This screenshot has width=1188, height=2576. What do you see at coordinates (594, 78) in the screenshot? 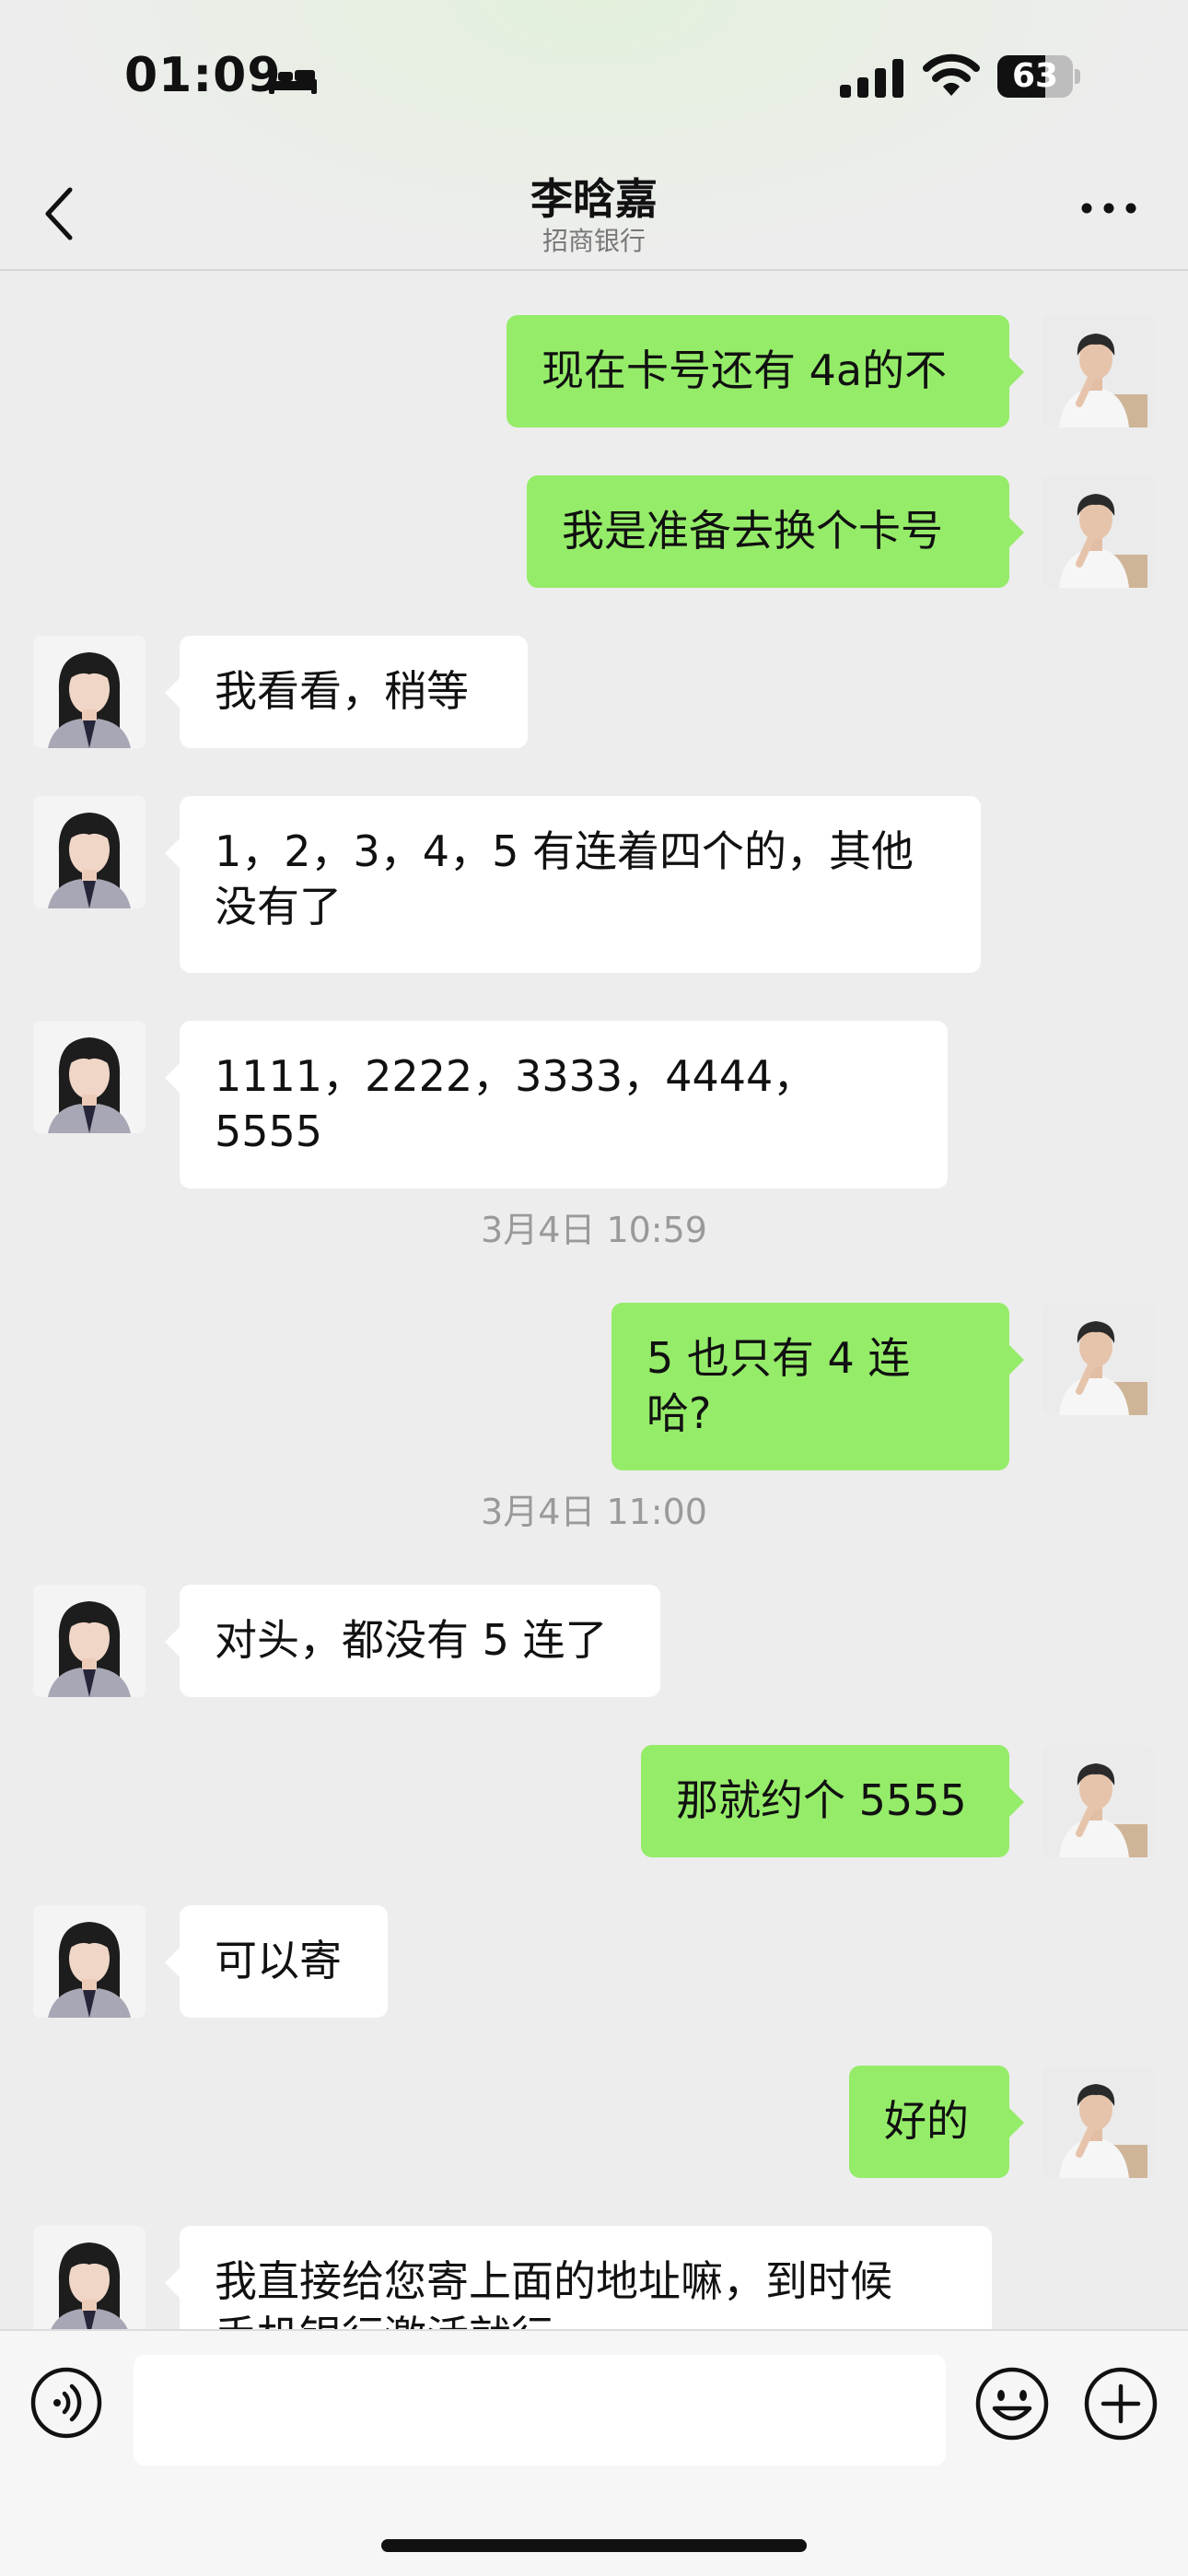
I see `status-bar: 01:09 63` at bounding box center [594, 78].